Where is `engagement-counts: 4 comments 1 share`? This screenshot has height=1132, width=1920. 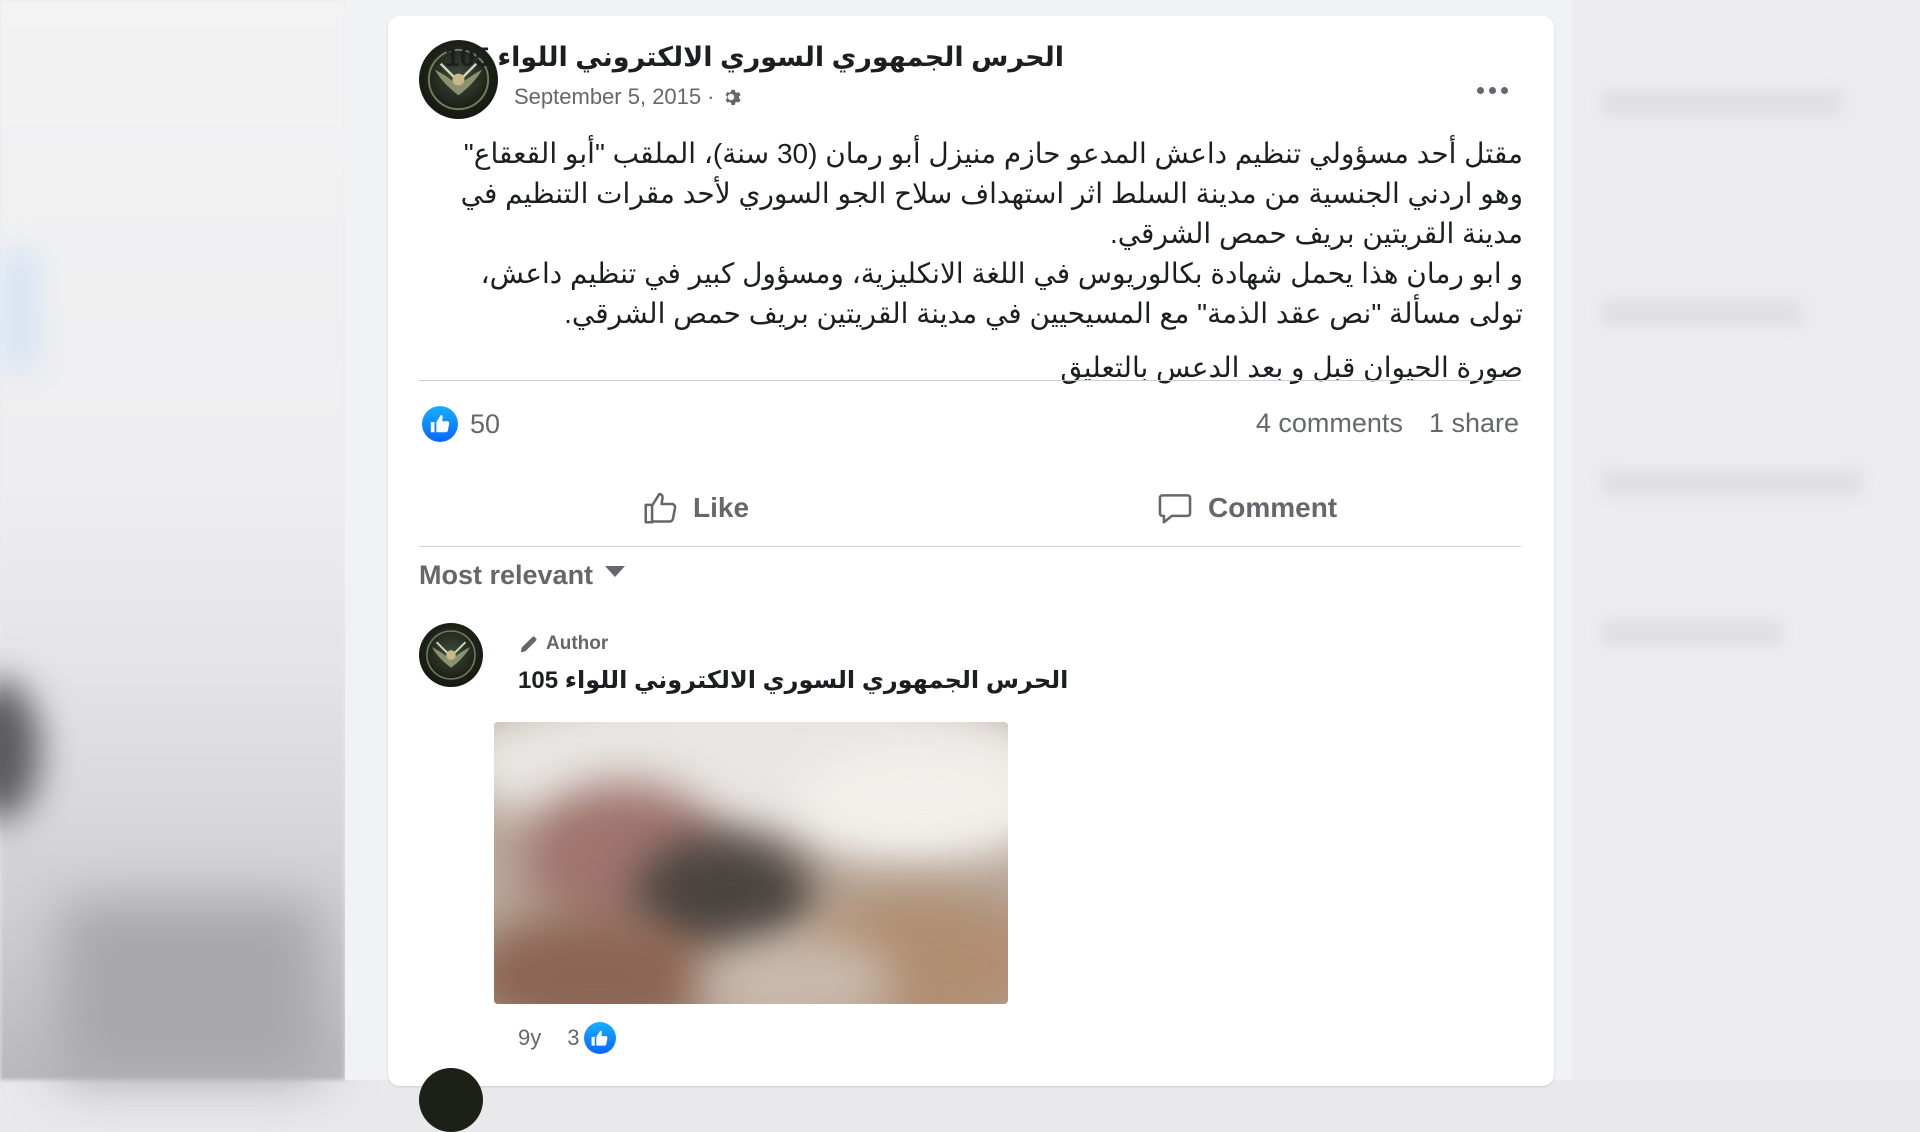 engagement-counts: 4 comments 1 share is located at coordinates (1387, 423).